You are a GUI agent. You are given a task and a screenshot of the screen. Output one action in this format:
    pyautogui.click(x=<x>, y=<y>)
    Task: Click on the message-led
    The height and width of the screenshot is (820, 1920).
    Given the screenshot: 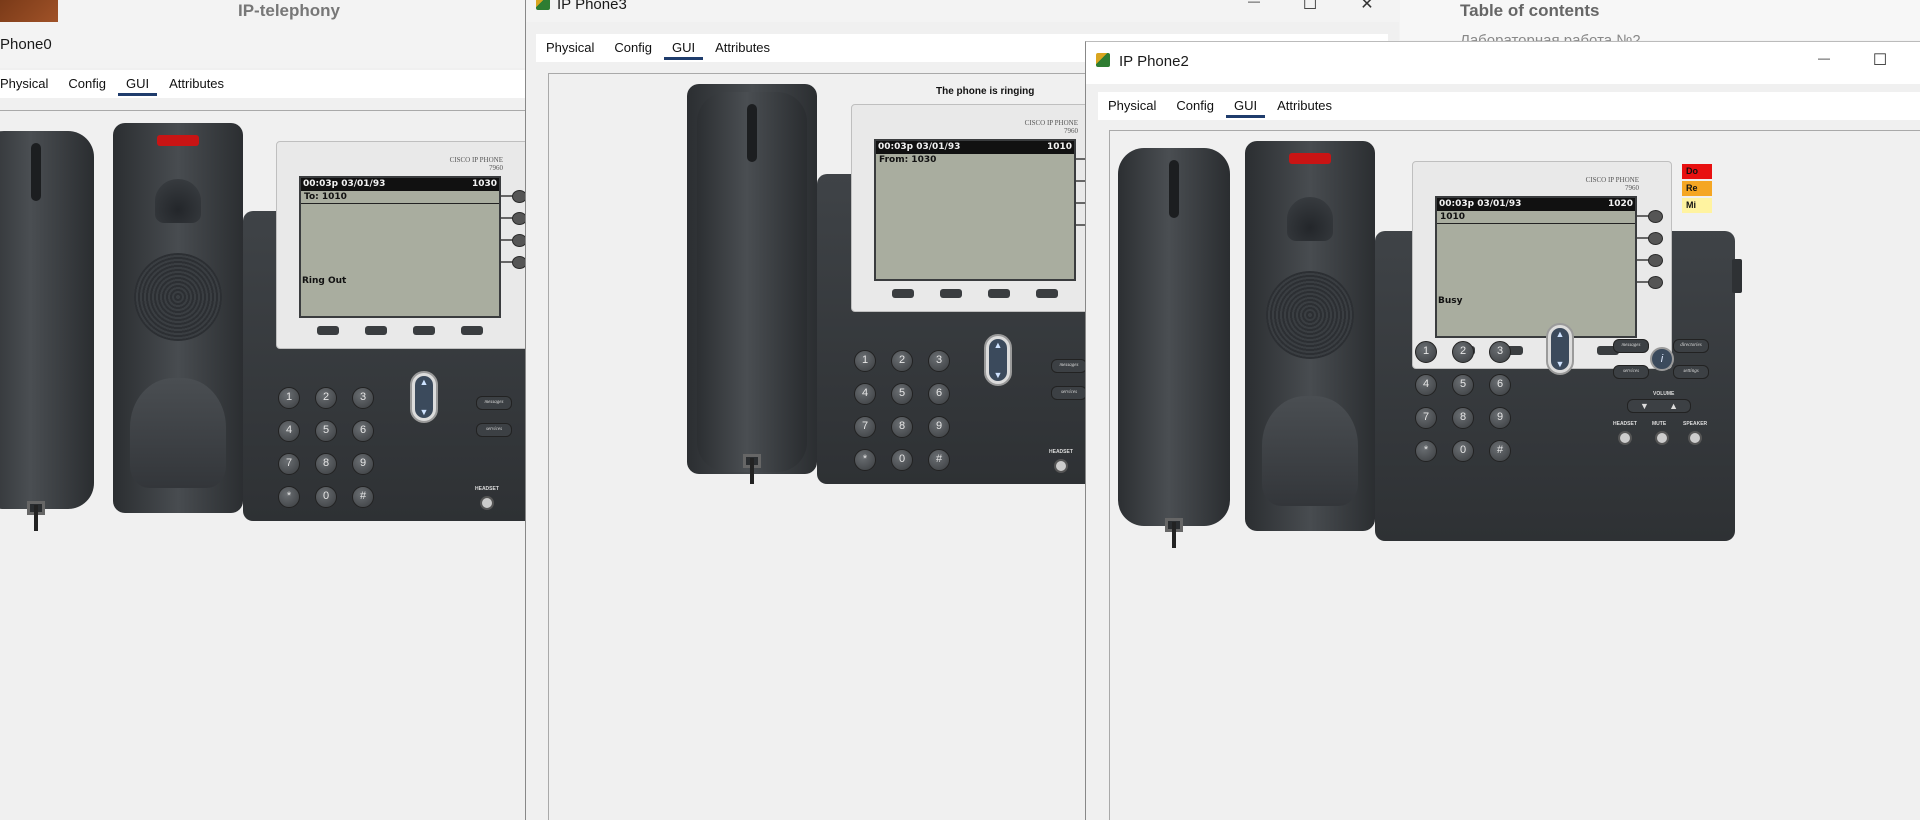 What is the action you would take?
    pyautogui.click(x=1310, y=158)
    